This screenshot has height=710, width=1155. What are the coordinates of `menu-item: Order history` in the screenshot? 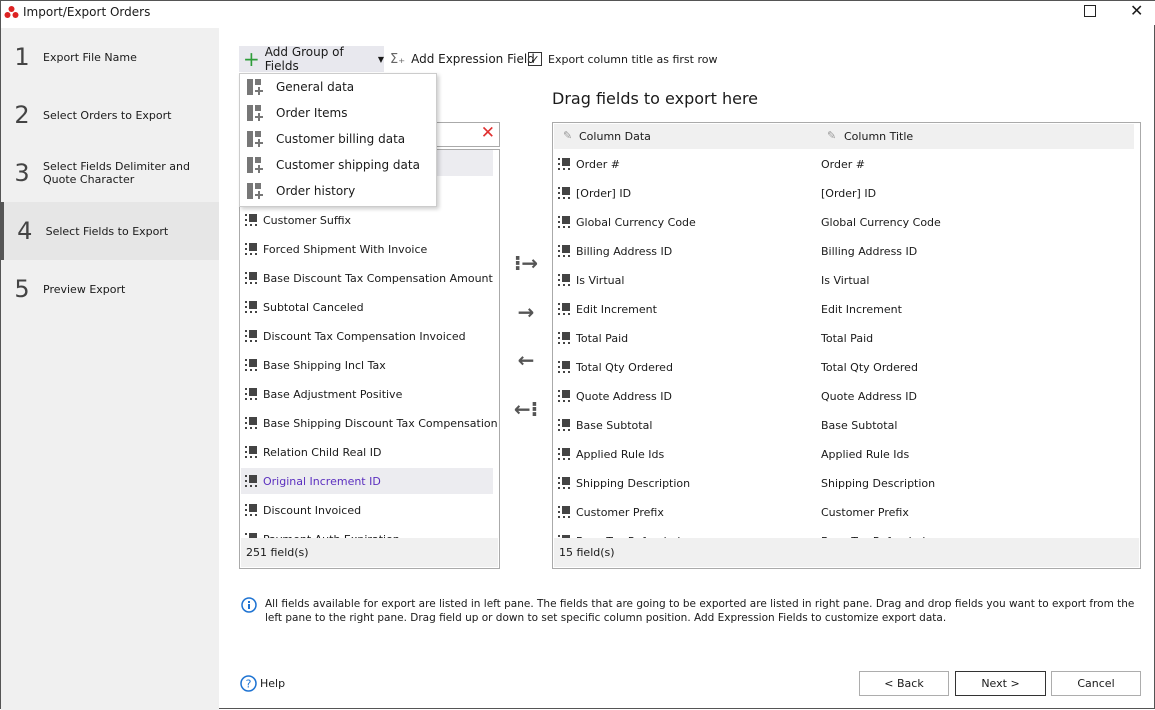 It's located at (338, 191).